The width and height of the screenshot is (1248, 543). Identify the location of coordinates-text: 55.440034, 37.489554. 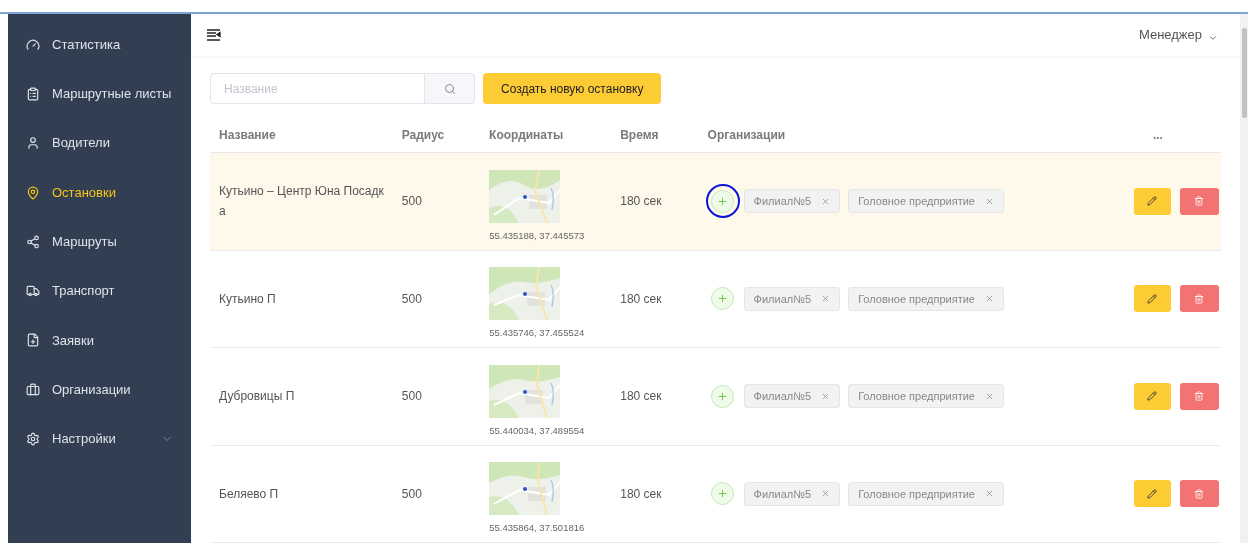
(537, 430).